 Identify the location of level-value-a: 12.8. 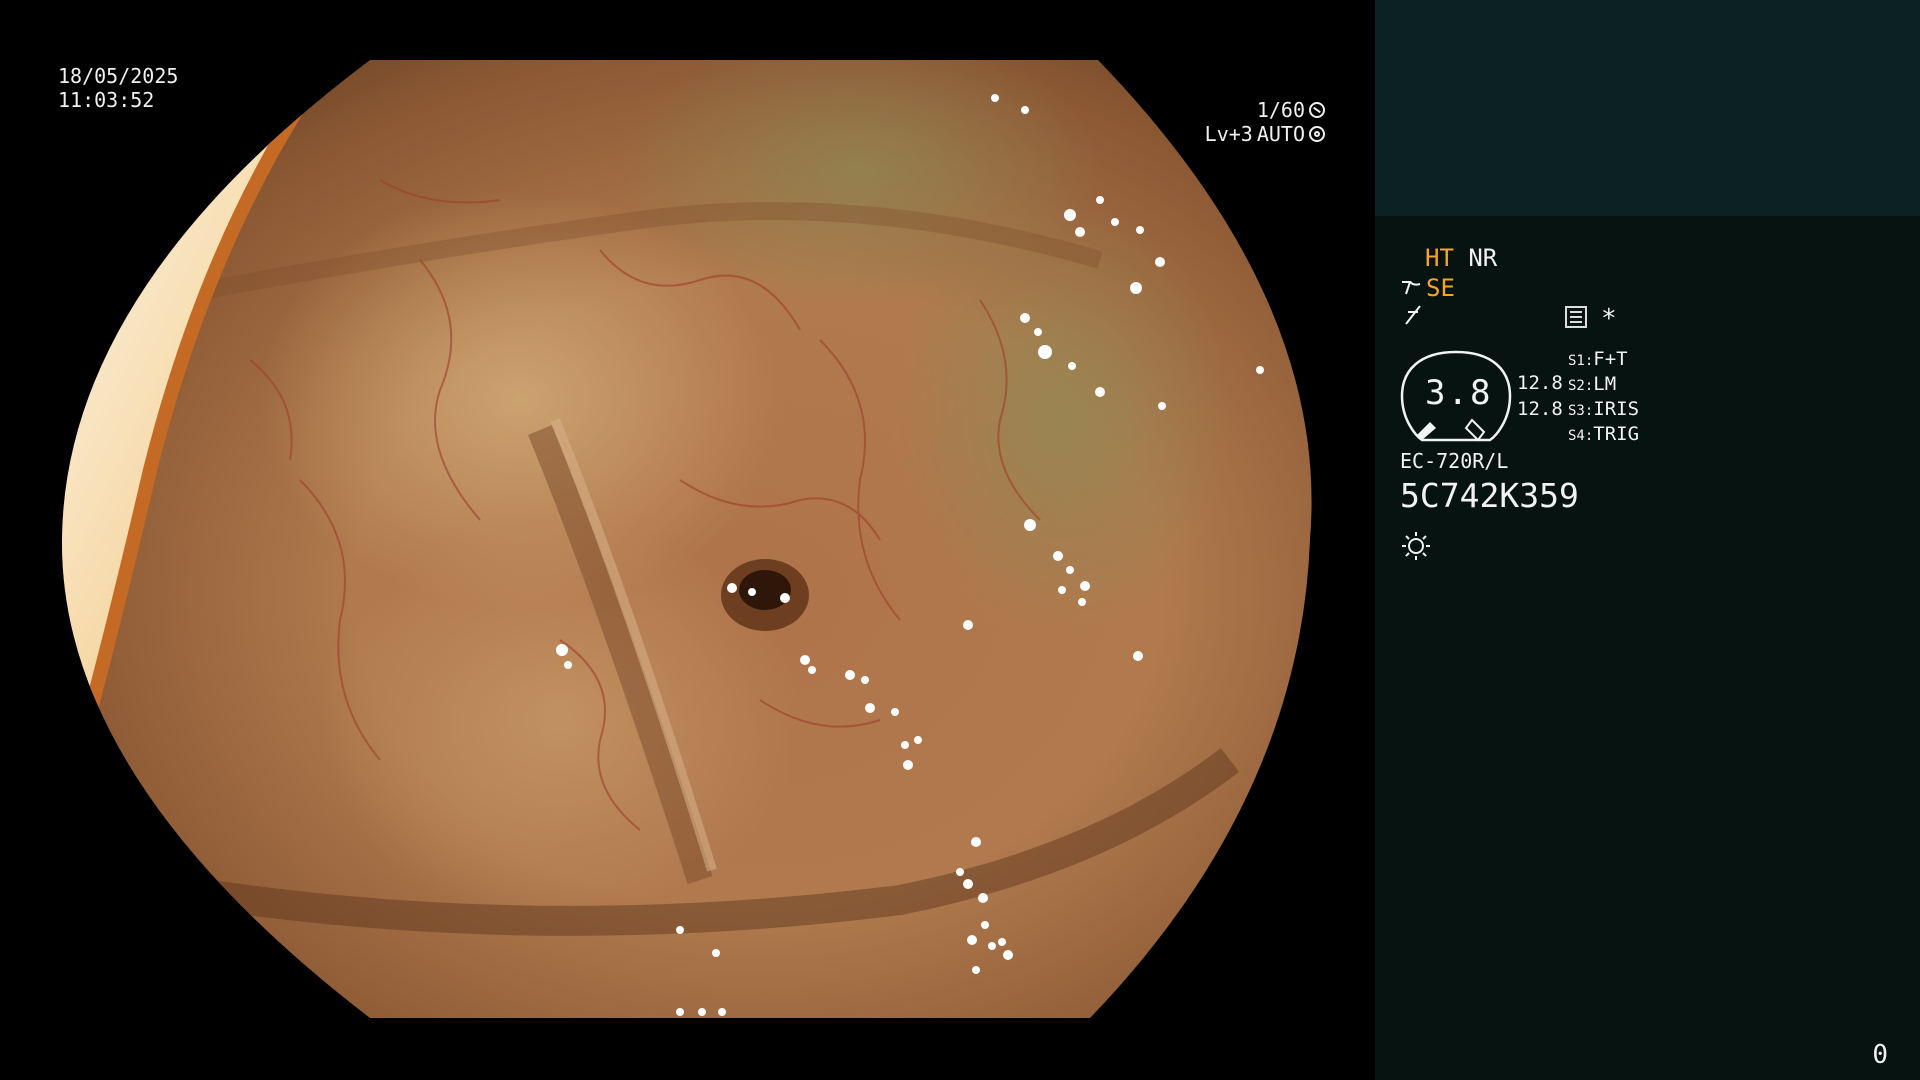
(1540, 383).